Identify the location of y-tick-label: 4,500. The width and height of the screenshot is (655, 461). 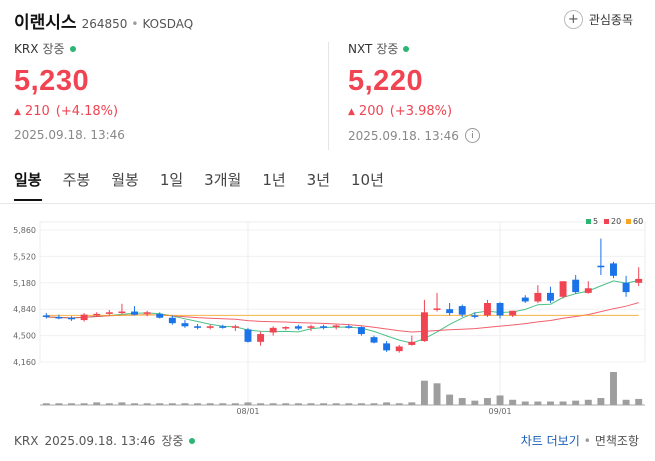
(24, 336).